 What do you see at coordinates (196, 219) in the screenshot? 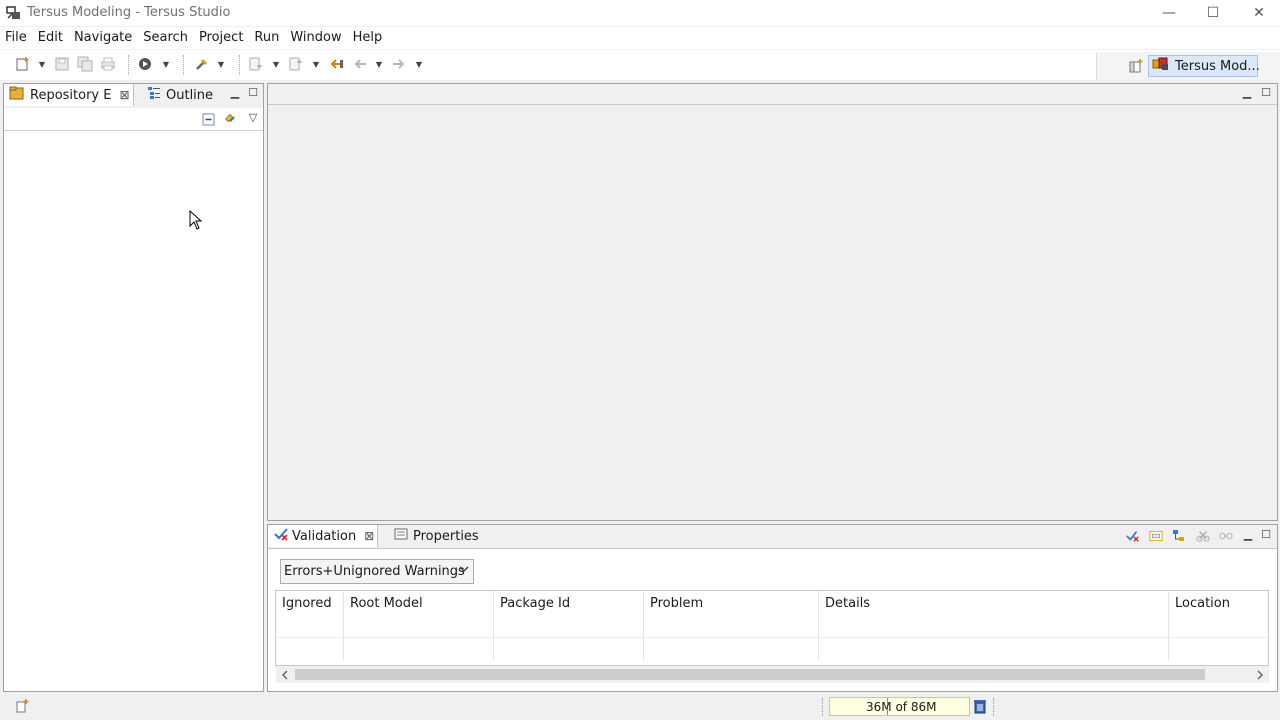
I see `mouse-cursor-icon` at bounding box center [196, 219].